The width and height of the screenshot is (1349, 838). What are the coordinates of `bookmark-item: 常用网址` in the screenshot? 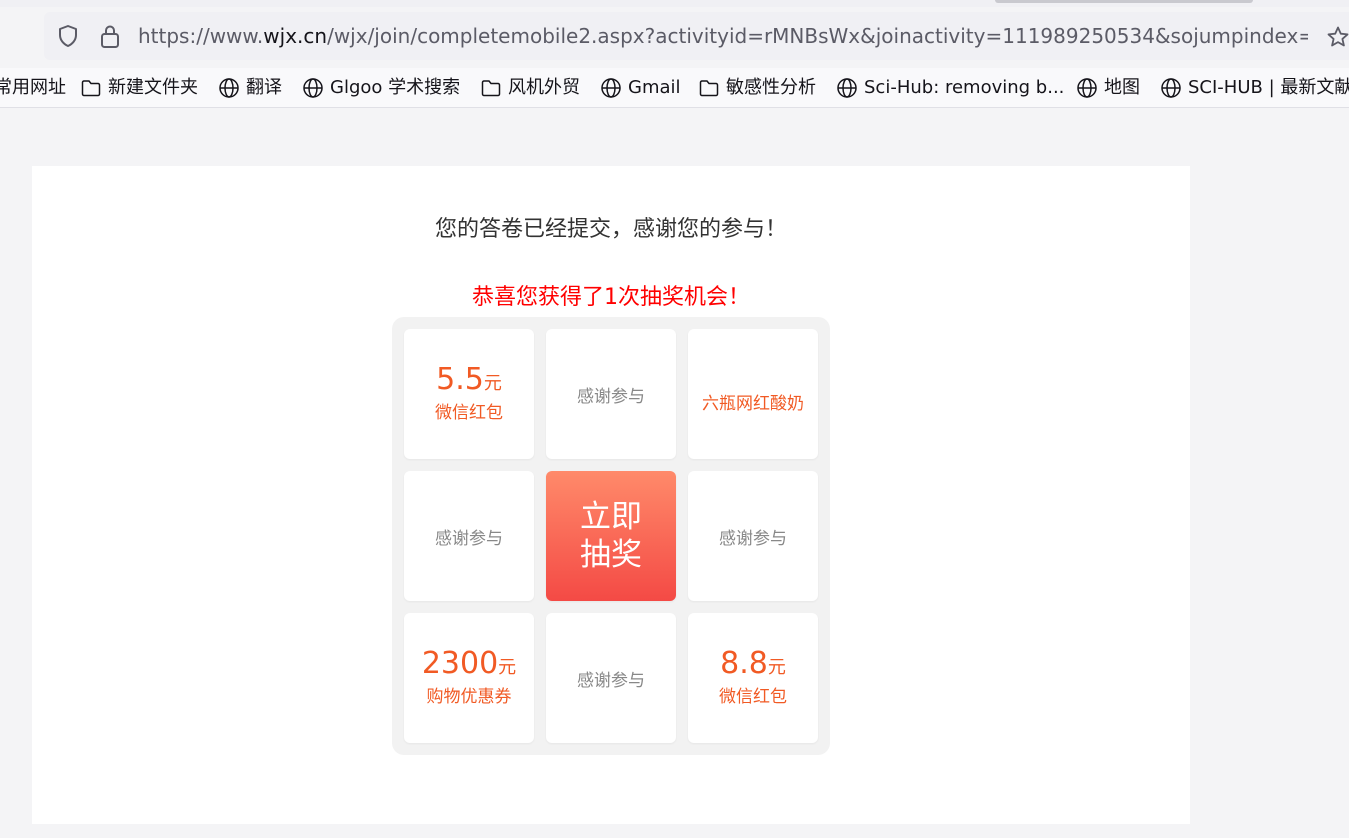 It's located at (33, 88).